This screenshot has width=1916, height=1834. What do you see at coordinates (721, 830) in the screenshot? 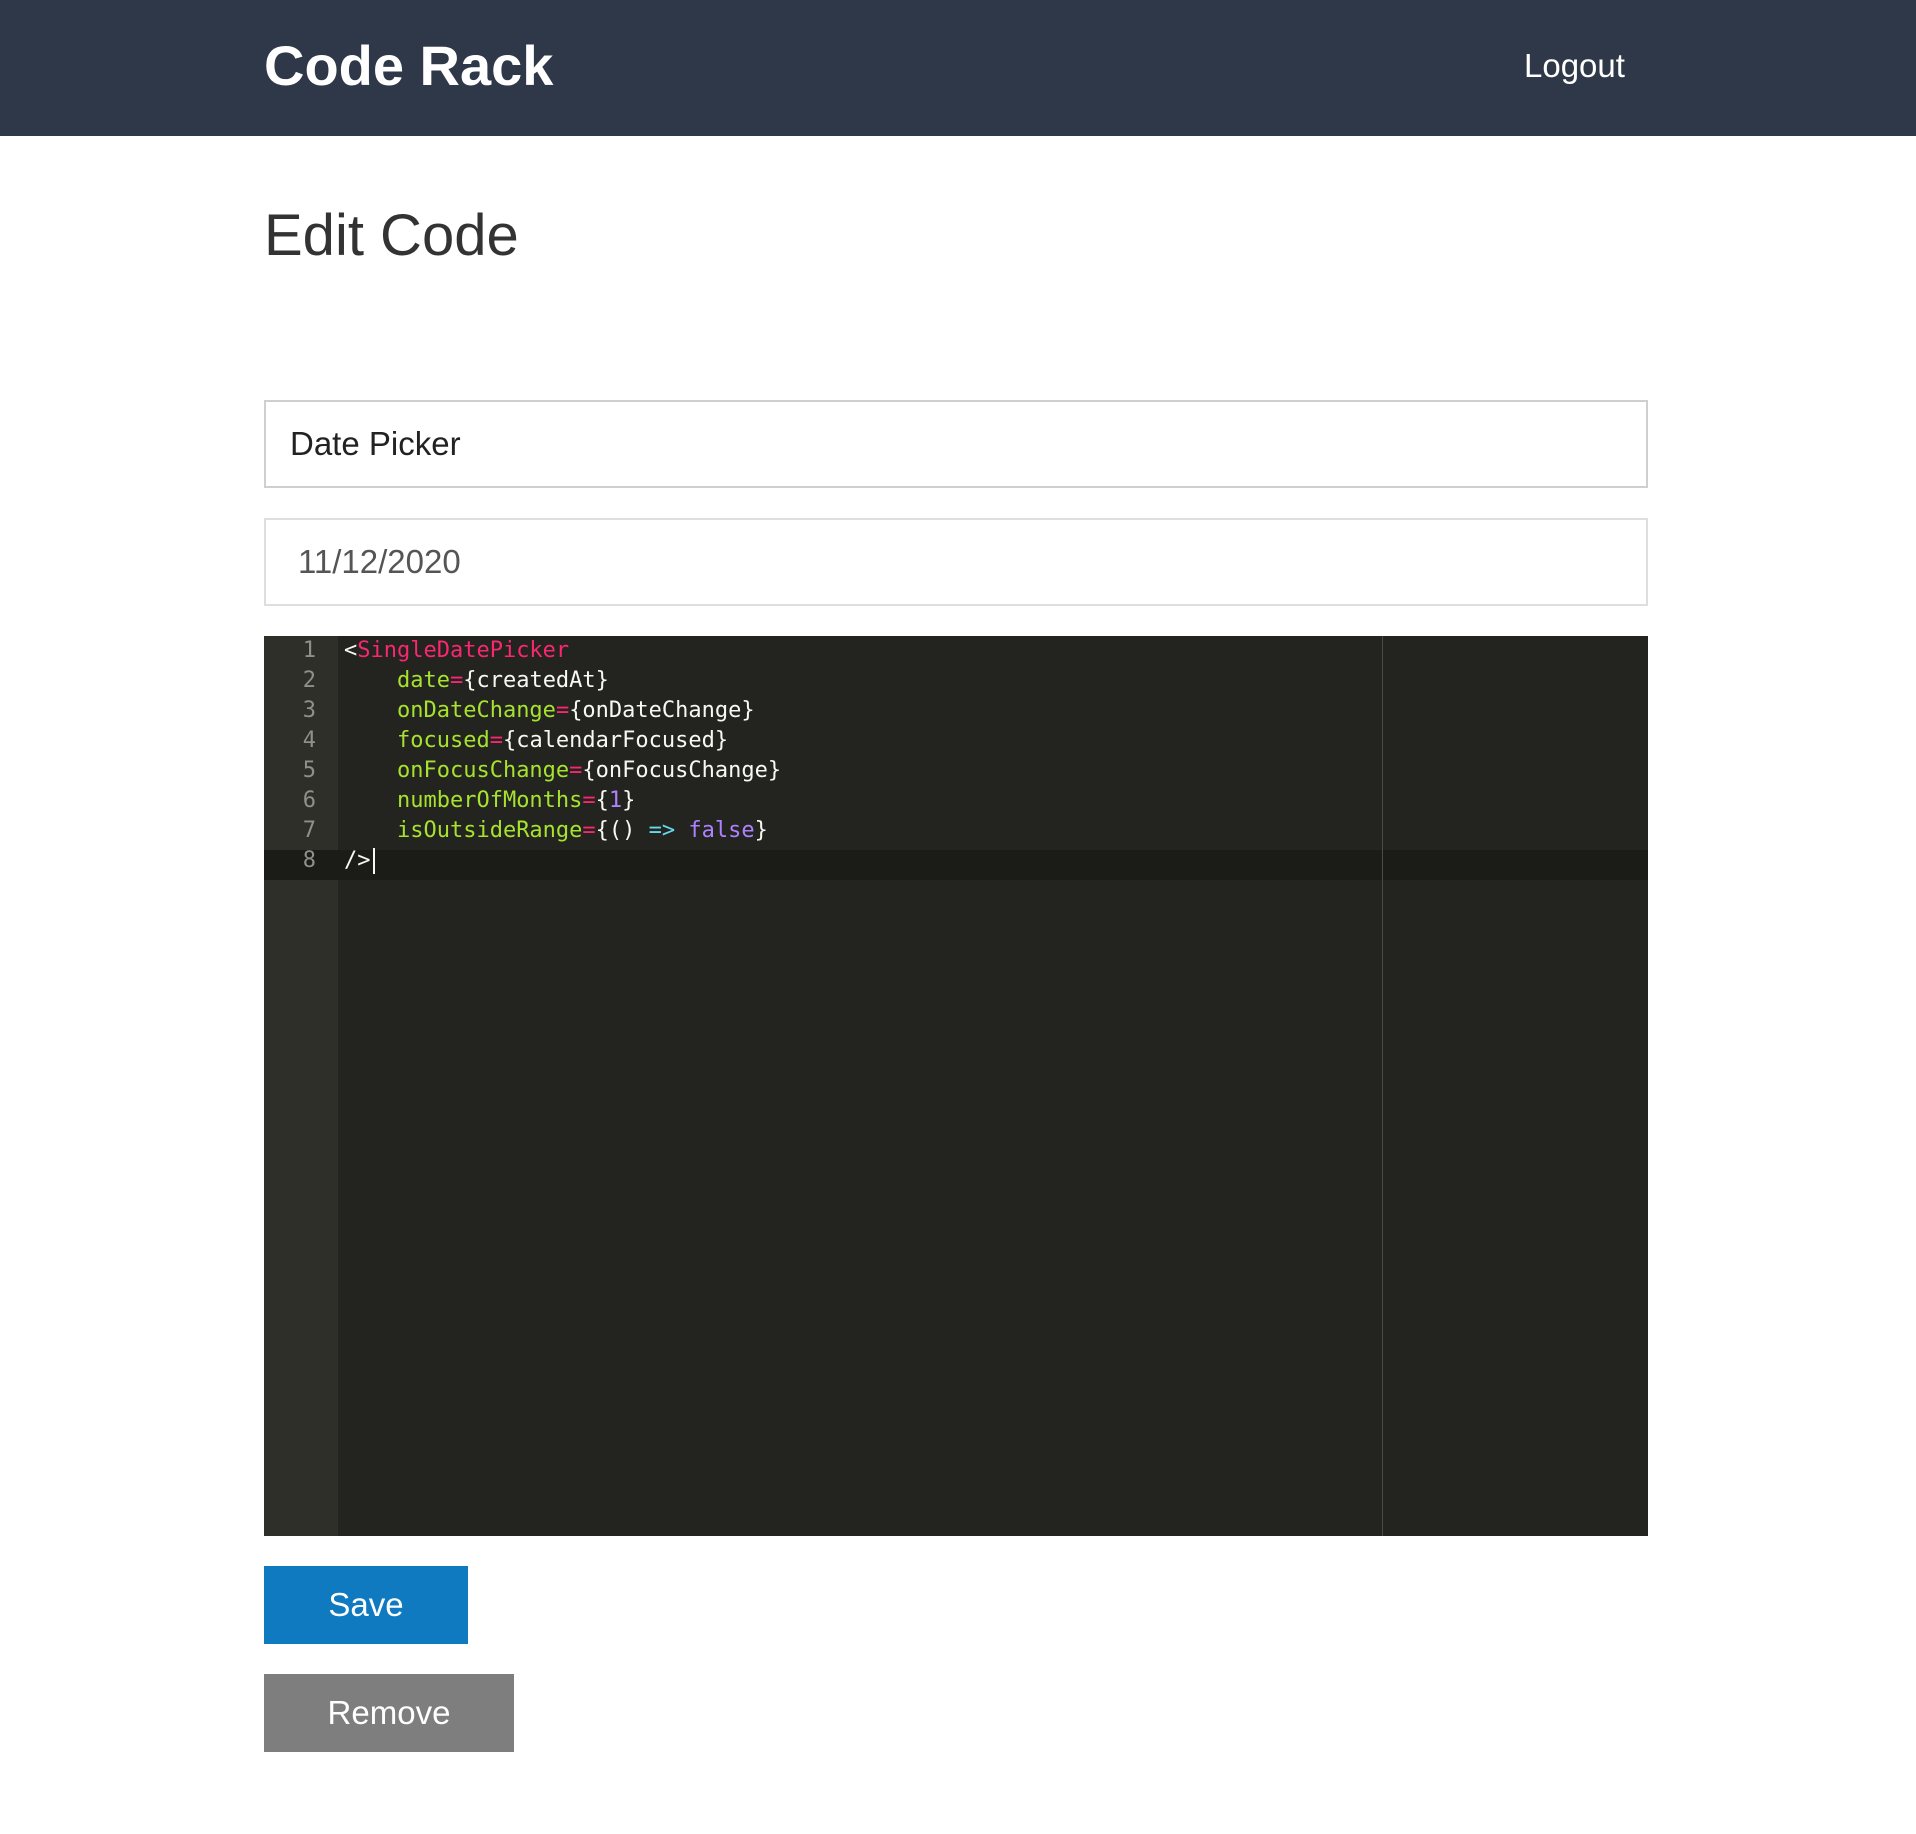
I see `code-token: false` at bounding box center [721, 830].